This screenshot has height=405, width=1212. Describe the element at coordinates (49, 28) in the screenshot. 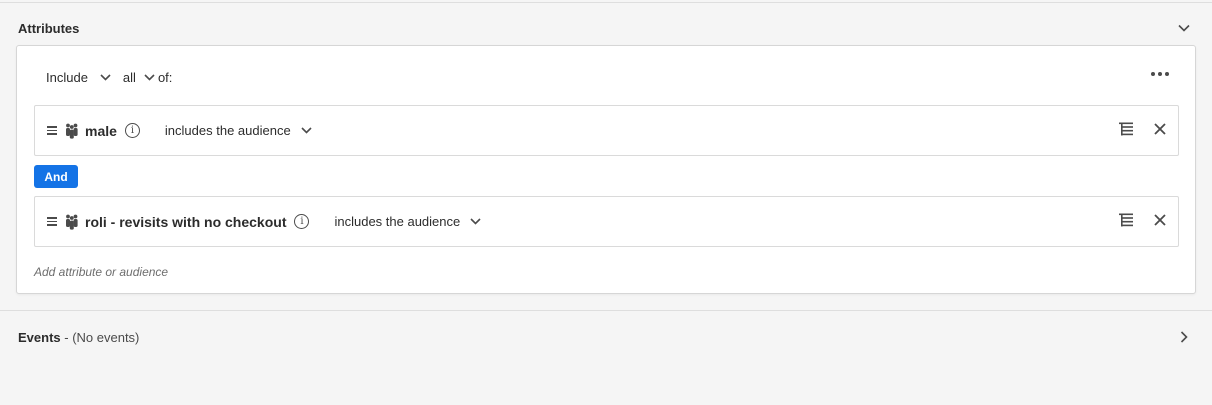

I see `attributes-title: Attributes` at that location.